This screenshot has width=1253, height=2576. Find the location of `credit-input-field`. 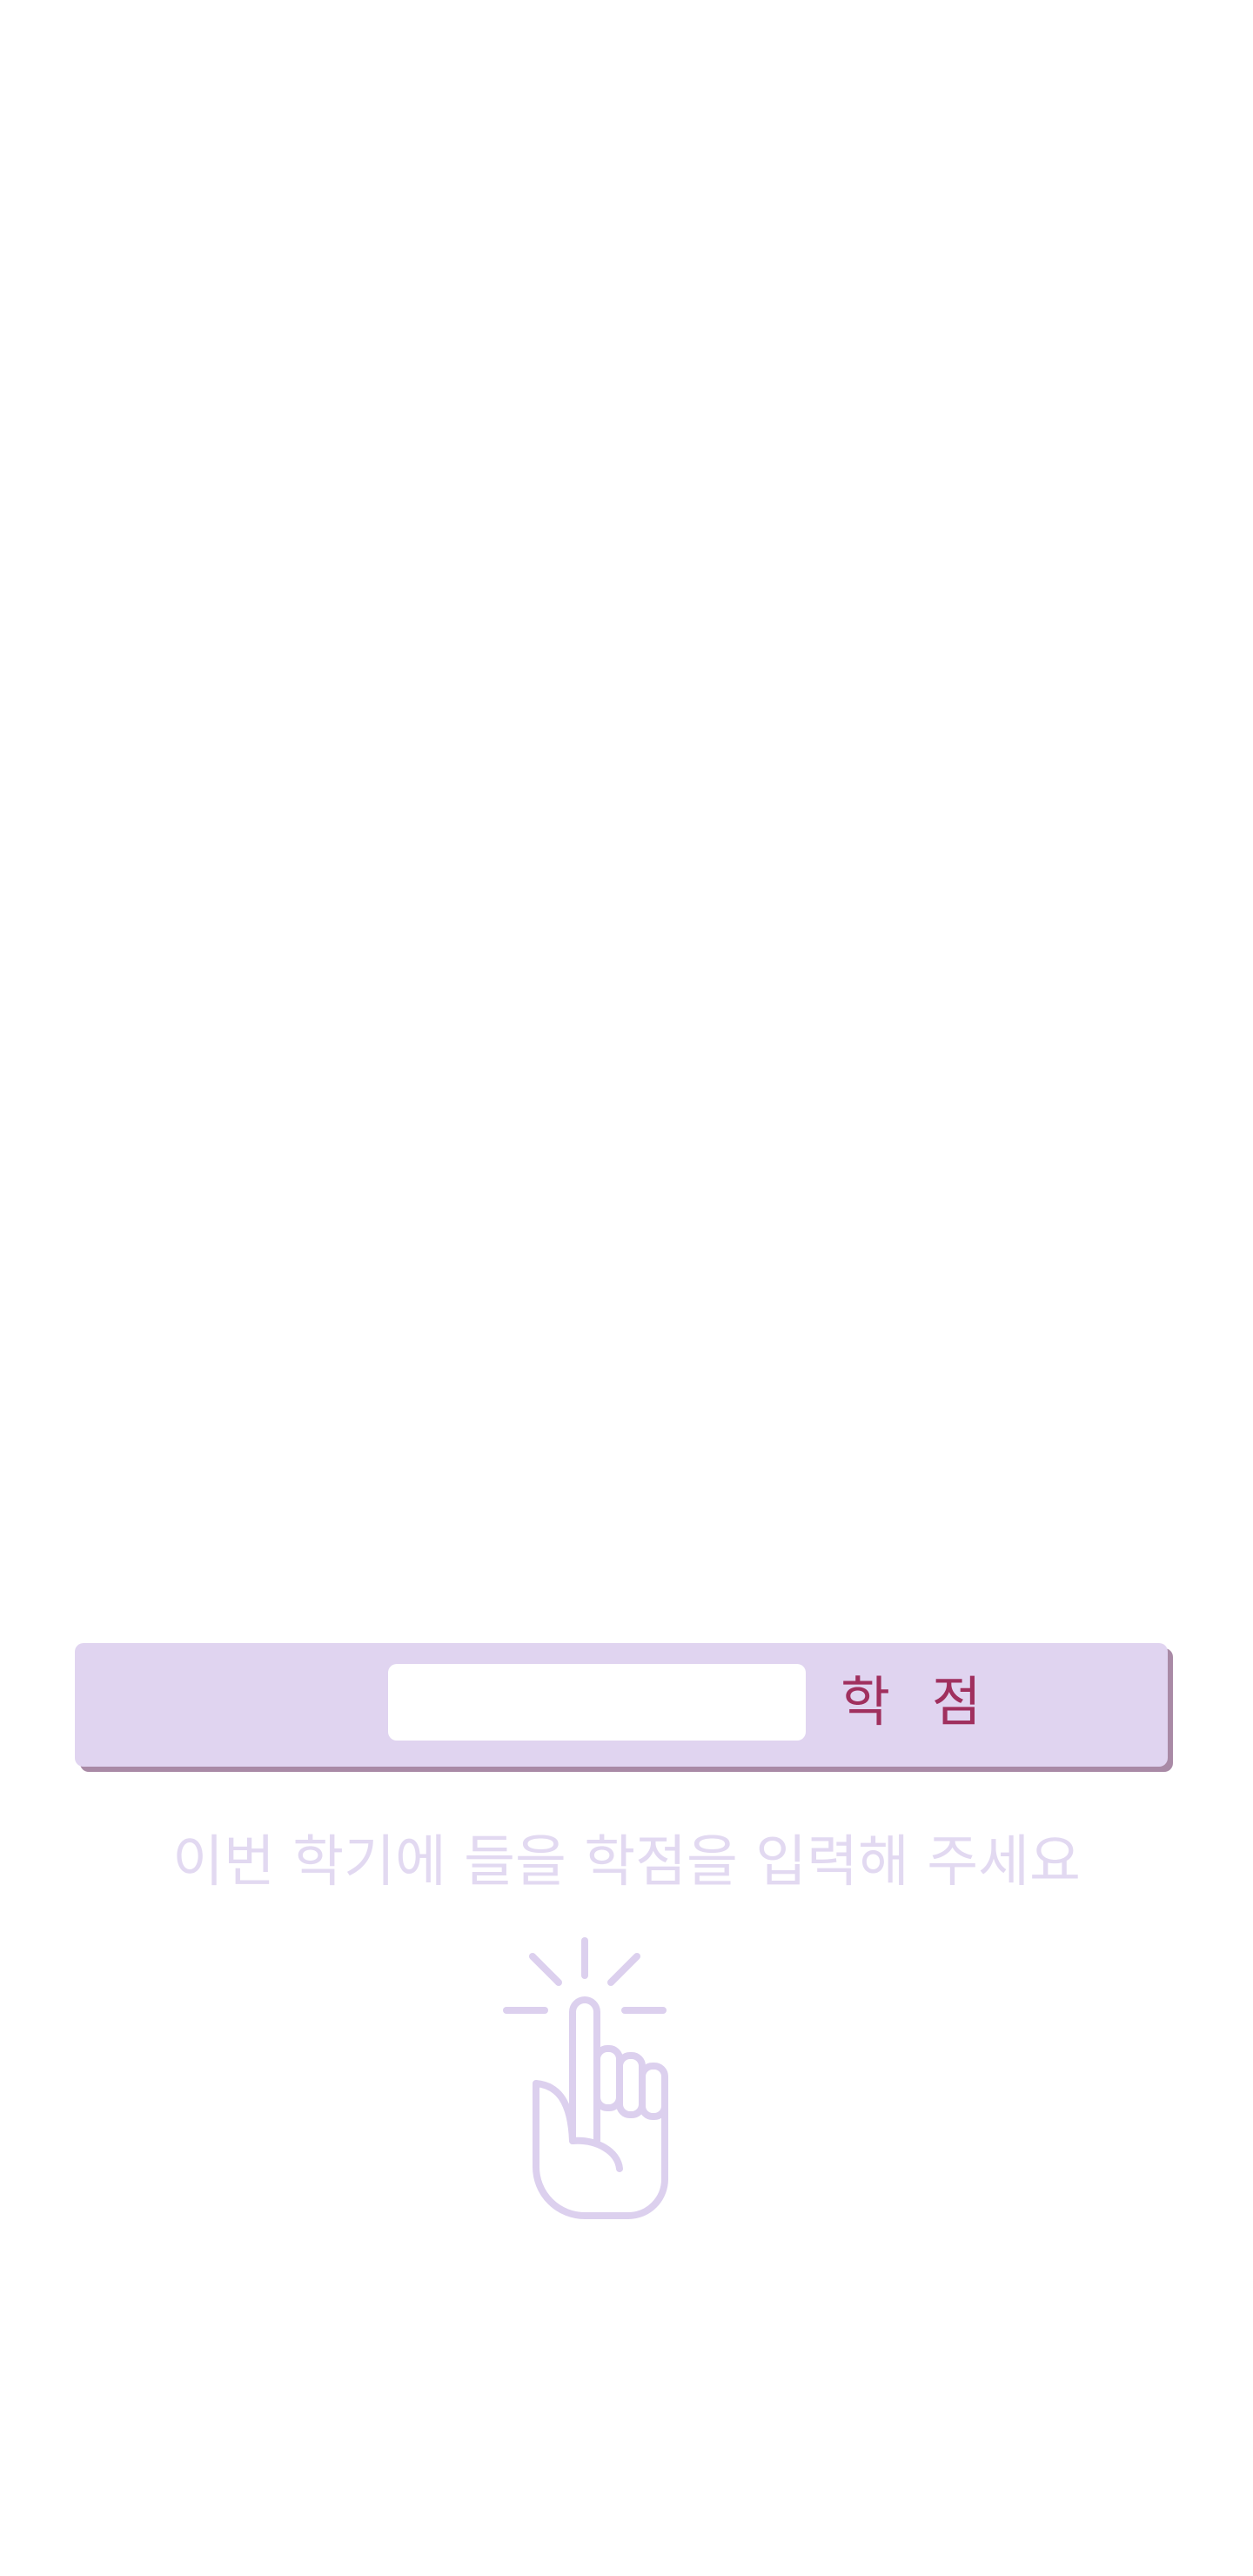

credit-input-field is located at coordinates (597, 1702).